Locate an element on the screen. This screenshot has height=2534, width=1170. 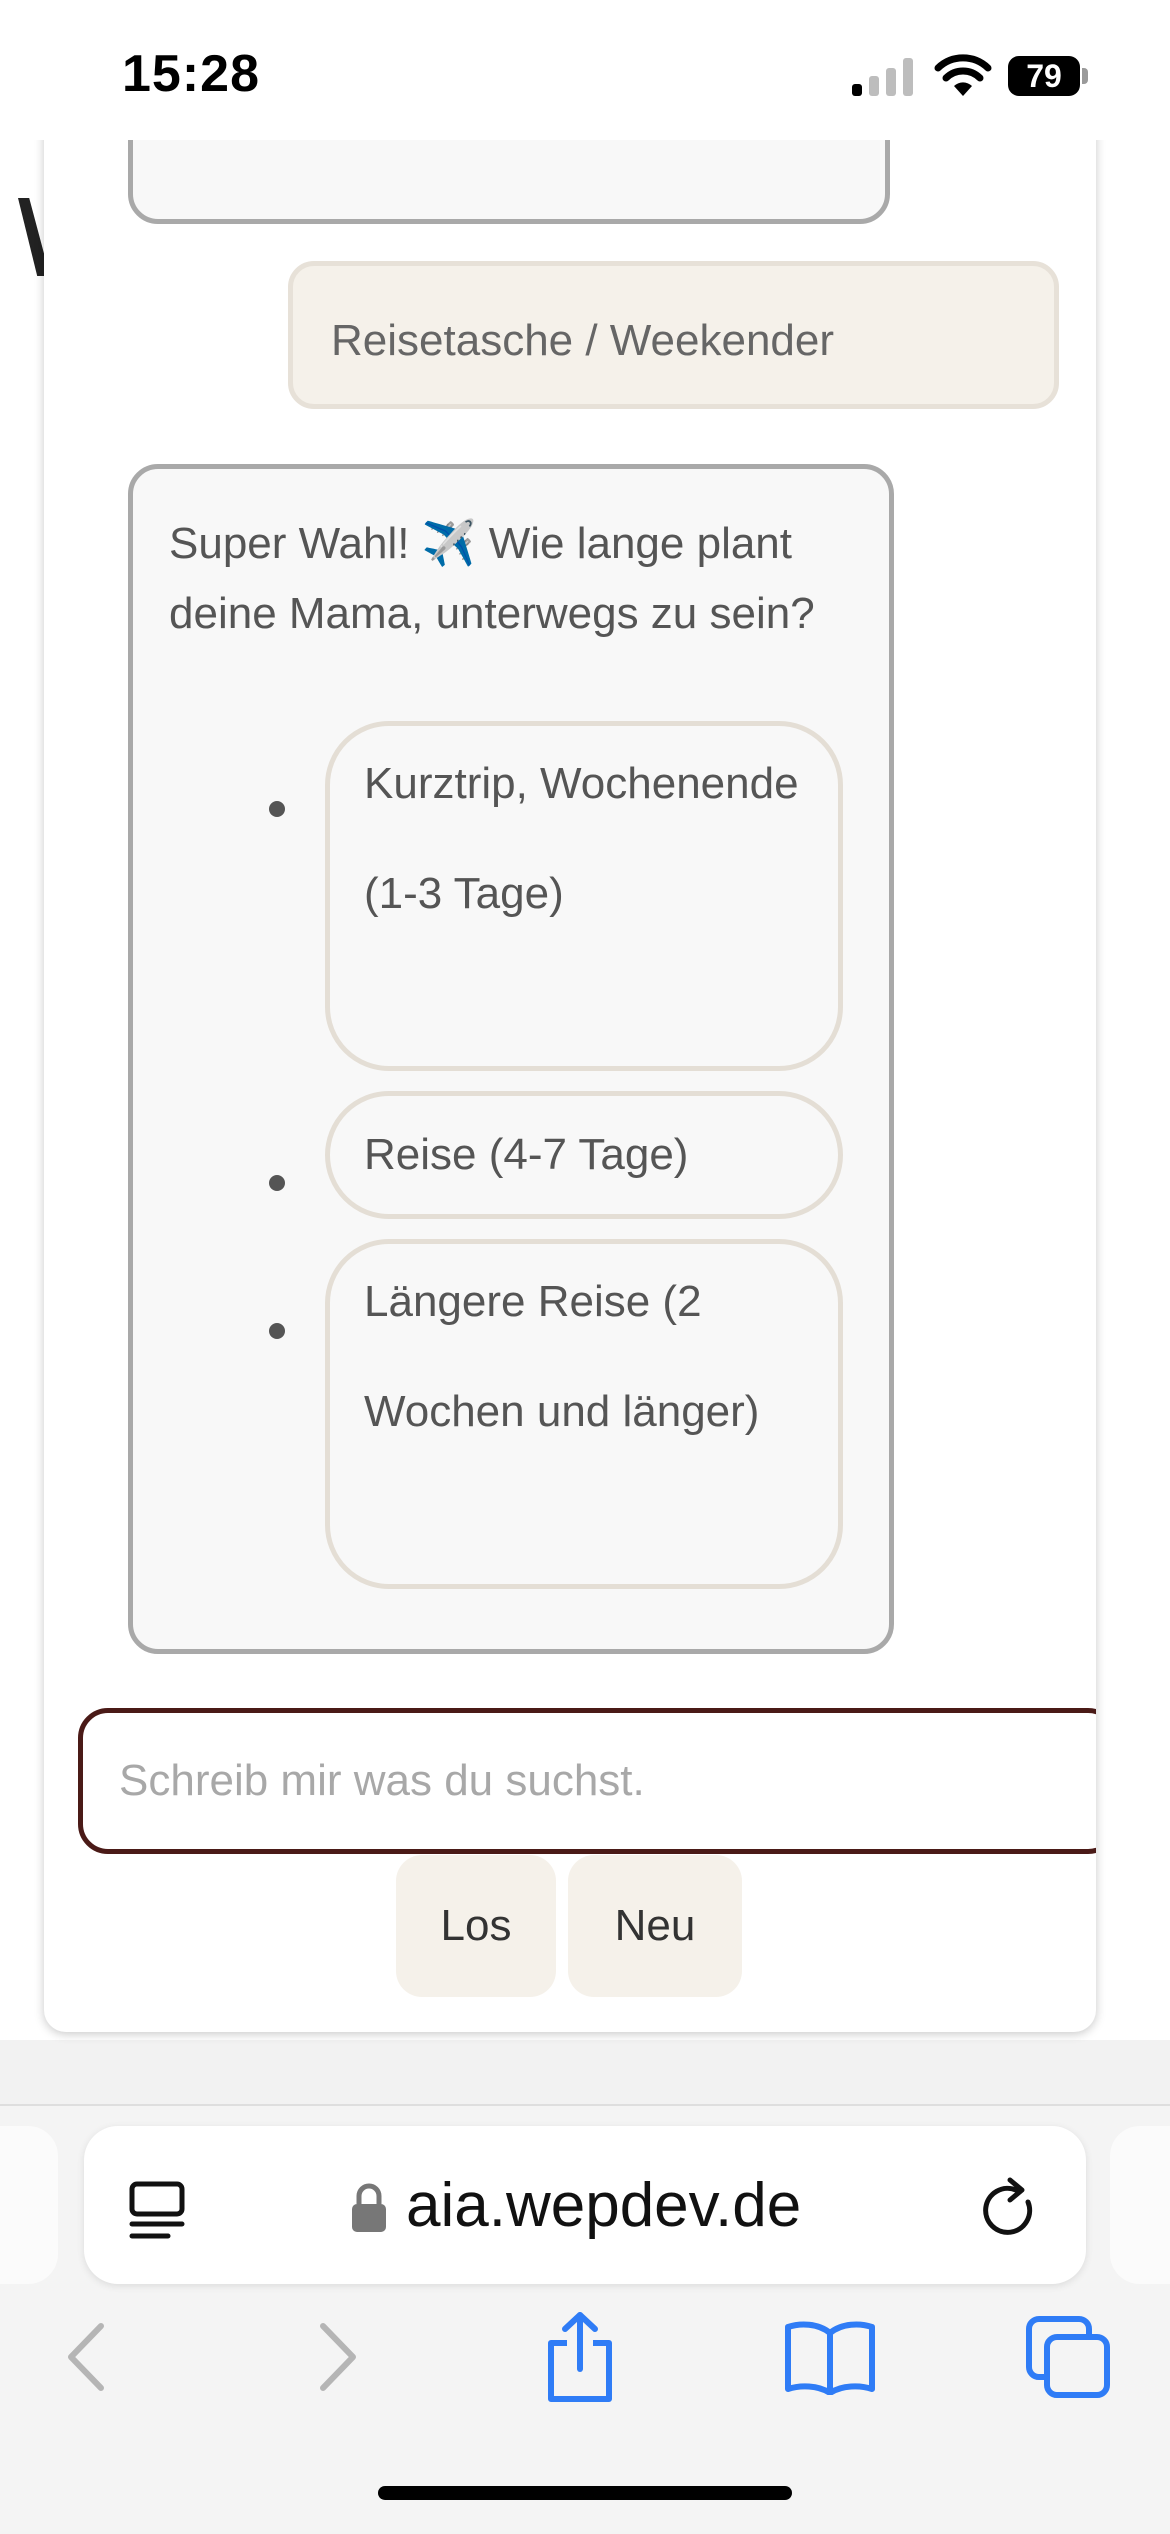
back-button is located at coordinates (86, 2357).